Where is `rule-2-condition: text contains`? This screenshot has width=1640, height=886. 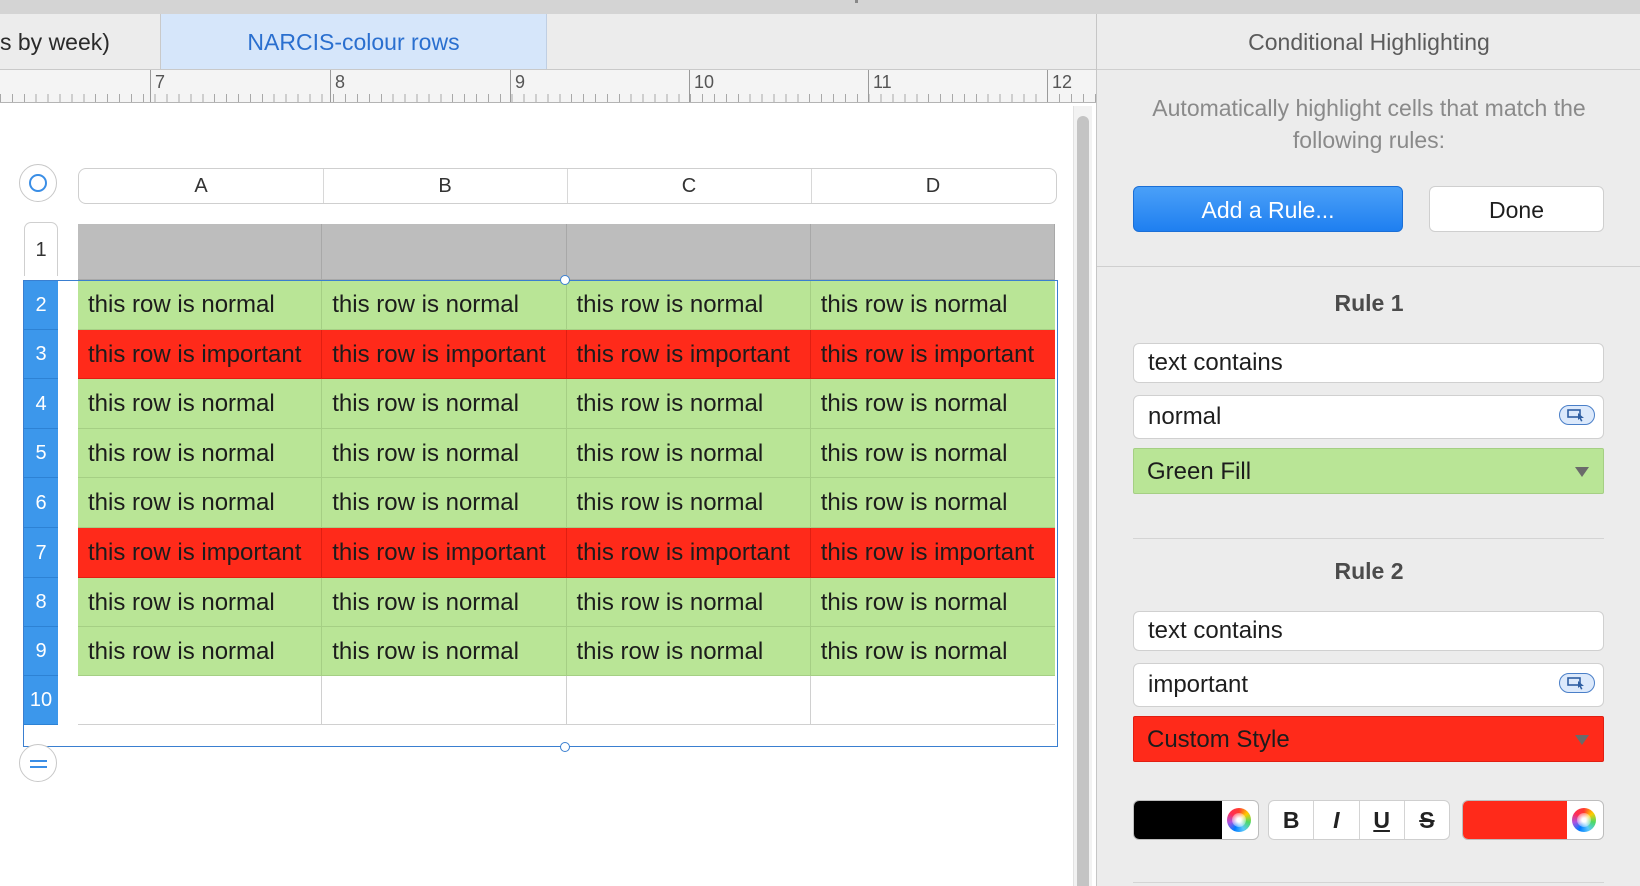
rule-2-condition: text contains is located at coordinates (1368, 631).